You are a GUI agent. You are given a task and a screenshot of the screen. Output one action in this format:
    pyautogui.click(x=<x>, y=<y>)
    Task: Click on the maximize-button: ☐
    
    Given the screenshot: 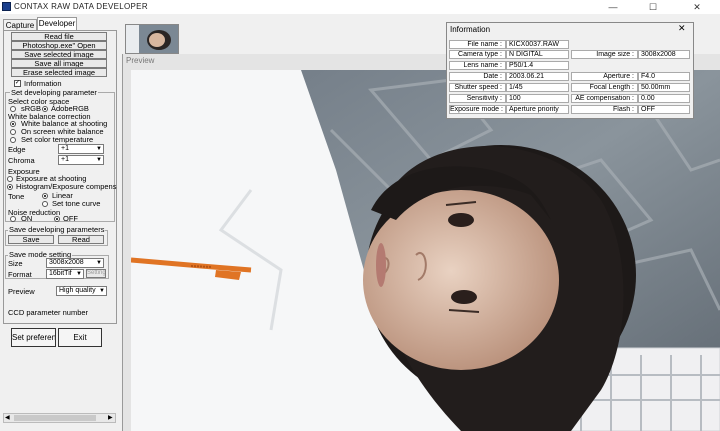 What is the action you would take?
    pyautogui.click(x=653, y=7)
    